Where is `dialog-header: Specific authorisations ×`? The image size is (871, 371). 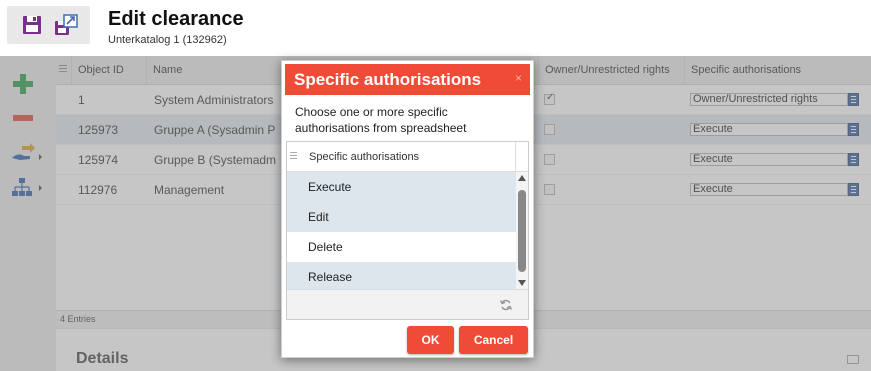
dialog-header: Specific authorisations × is located at coordinates (407, 79).